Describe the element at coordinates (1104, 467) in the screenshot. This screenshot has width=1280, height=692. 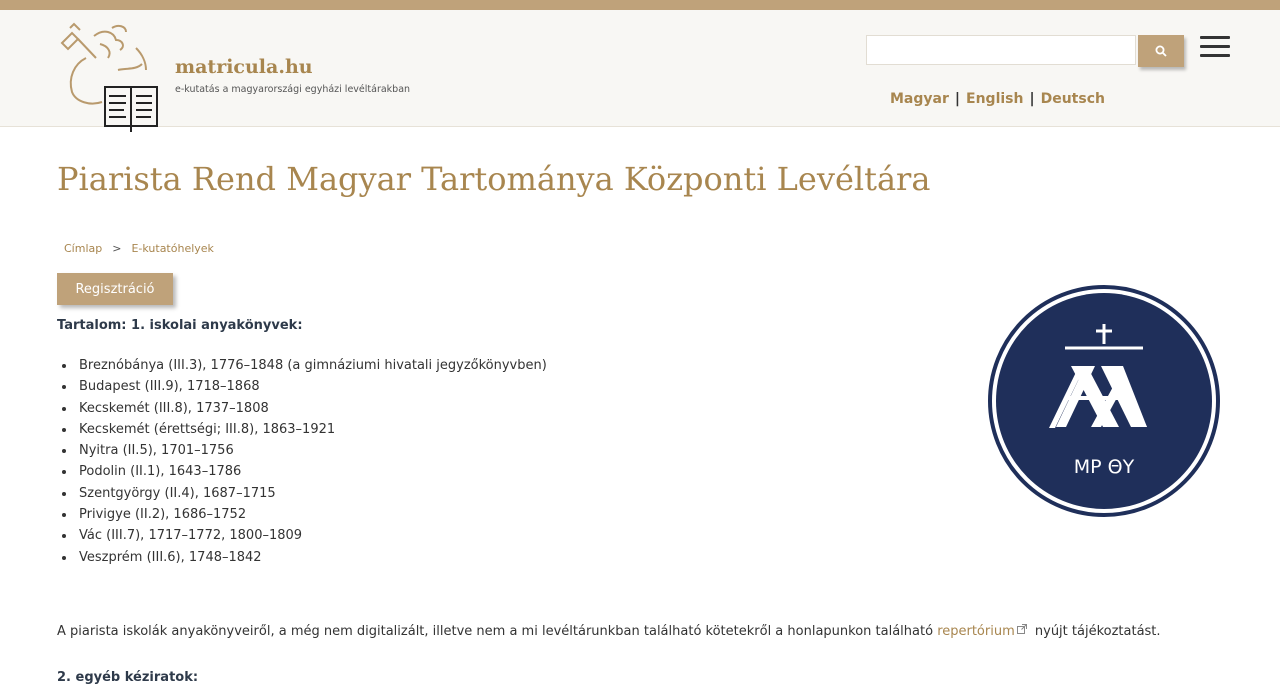
I see `emblem-text: MP ΘY` at that location.